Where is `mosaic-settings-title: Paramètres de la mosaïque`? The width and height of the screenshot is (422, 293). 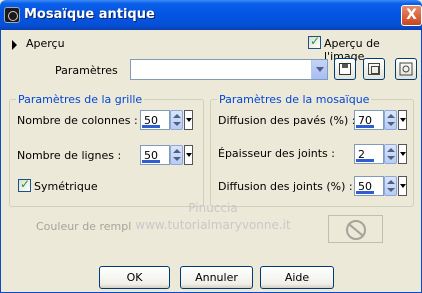
mosaic-settings-title: Paramètres de la mosaïque is located at coordinates (294, 99).